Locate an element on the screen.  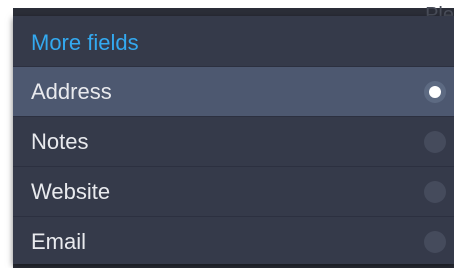
radio-selected-icon is located at coordinates (435, 92).